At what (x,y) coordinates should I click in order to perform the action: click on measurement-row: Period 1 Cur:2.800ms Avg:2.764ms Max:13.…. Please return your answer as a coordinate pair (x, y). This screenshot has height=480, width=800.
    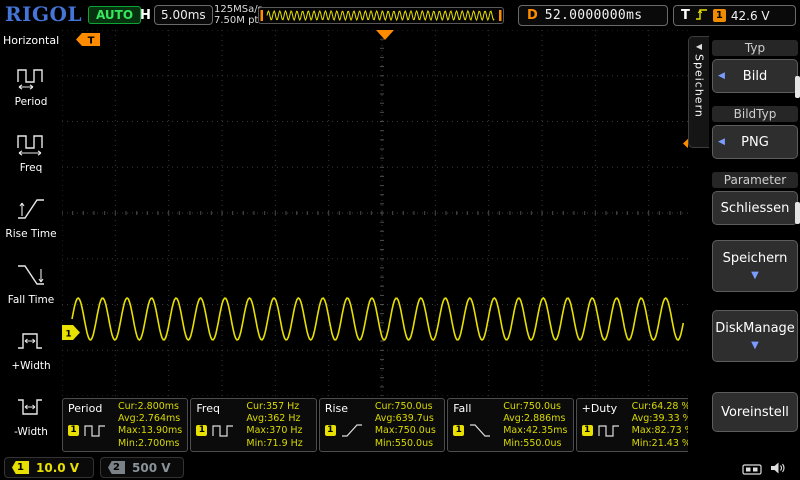
    Looking at the image, I should click on (382, 425).